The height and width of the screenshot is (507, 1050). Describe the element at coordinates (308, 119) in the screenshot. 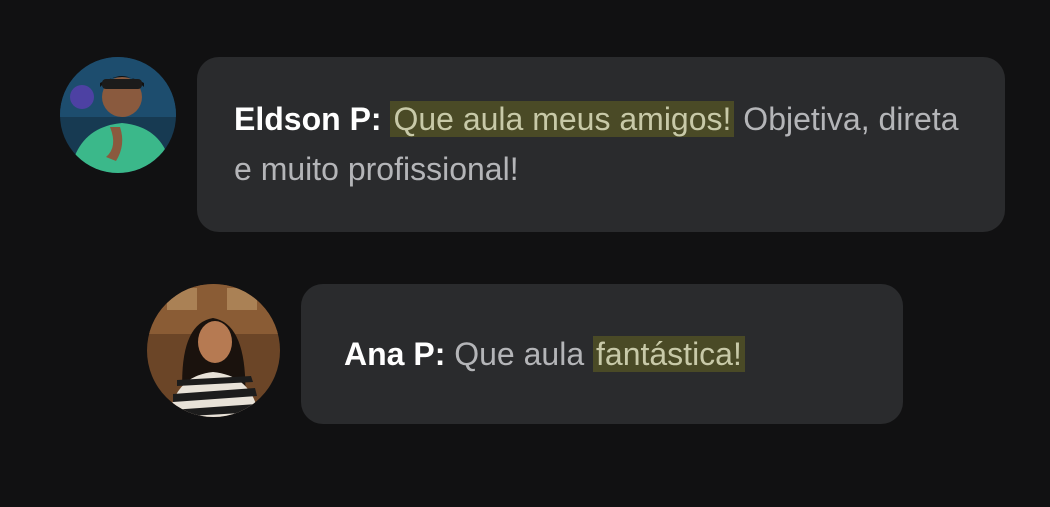

I see `comment-author: Eldson P:` at that location.